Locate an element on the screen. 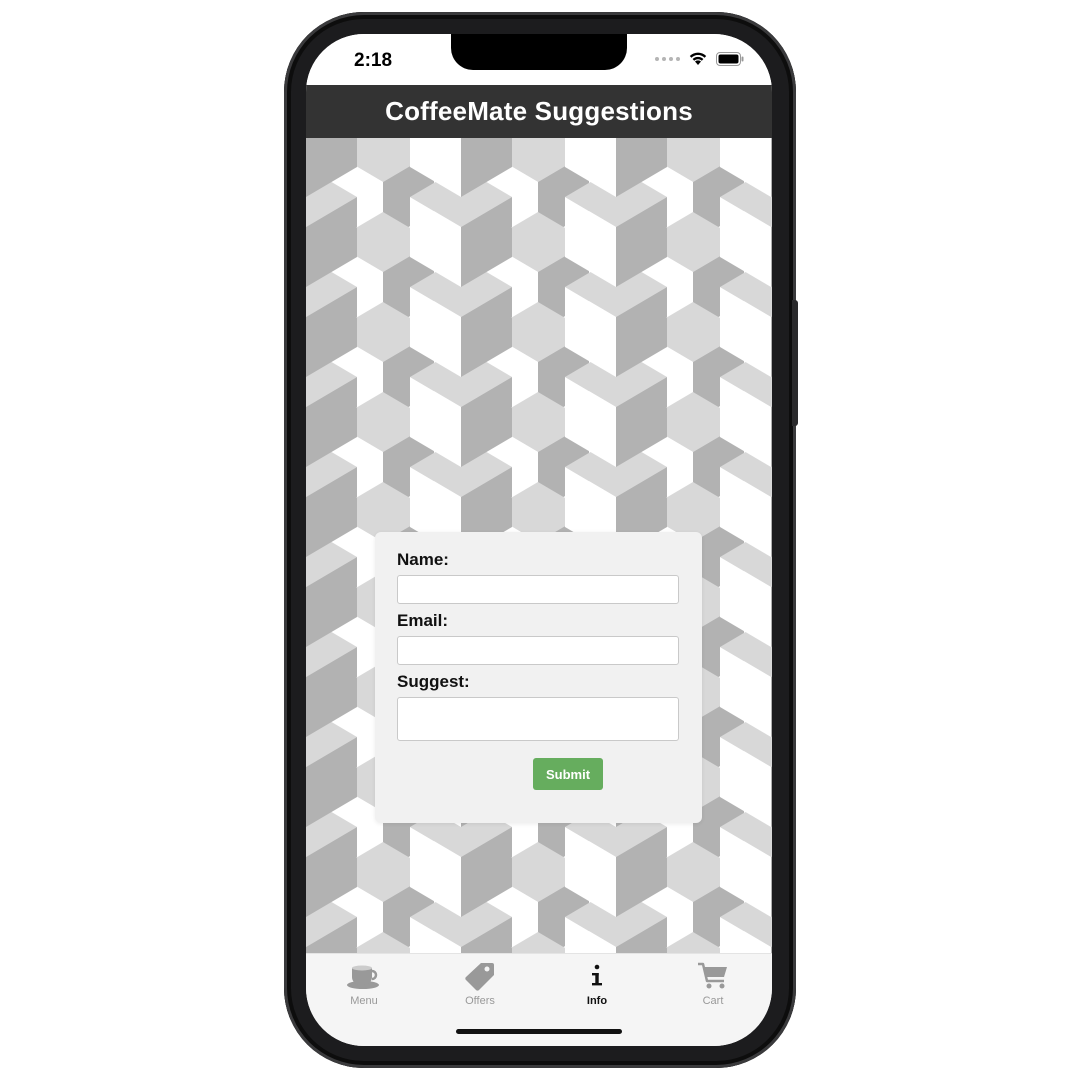 This screenshot has height=1080, width=1080. tab-info: Info is located at coordinates (597, 988).